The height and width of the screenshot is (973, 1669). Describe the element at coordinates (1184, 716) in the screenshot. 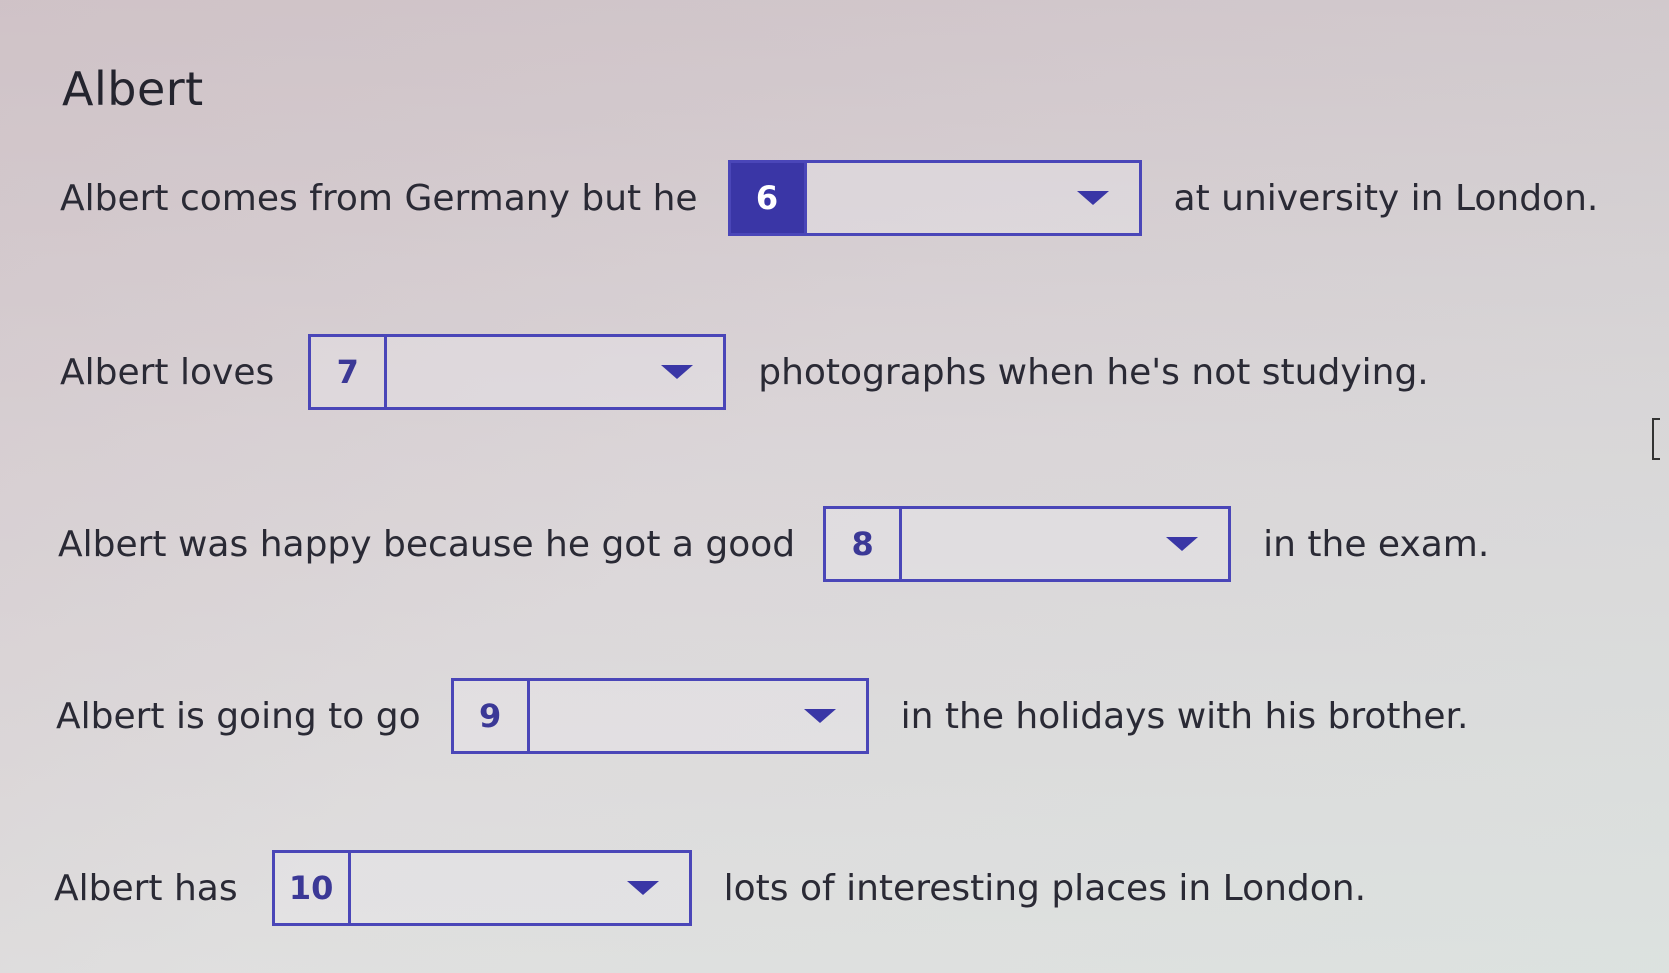

I see `question-9-after: in the holidays with his brother.` at that location.